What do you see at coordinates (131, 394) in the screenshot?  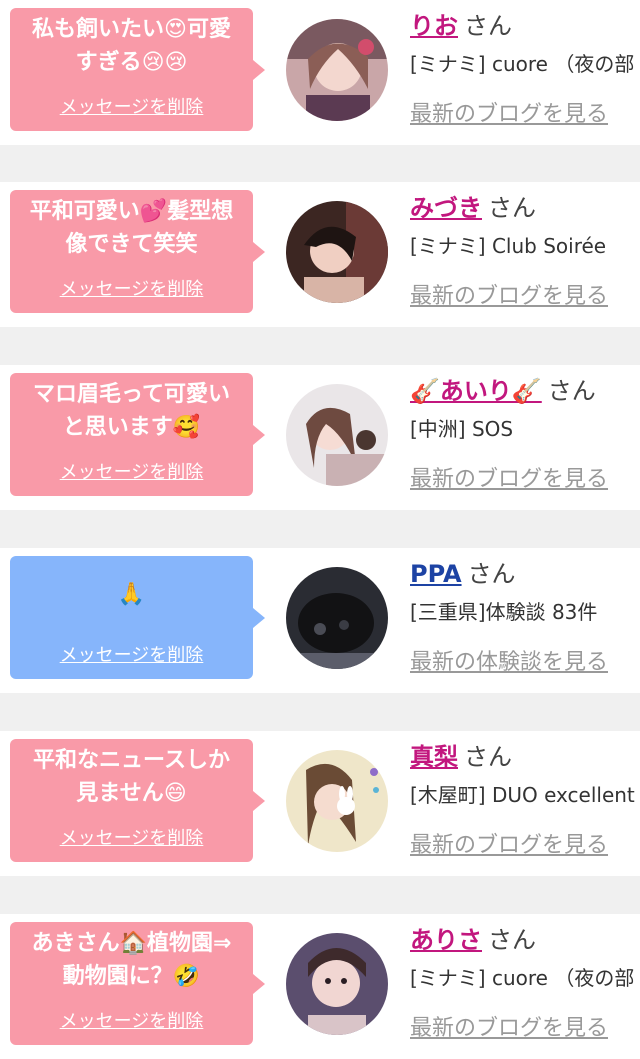 I see `message-line: マロ眉毛って可愛い` at bounding box center [131, 394].